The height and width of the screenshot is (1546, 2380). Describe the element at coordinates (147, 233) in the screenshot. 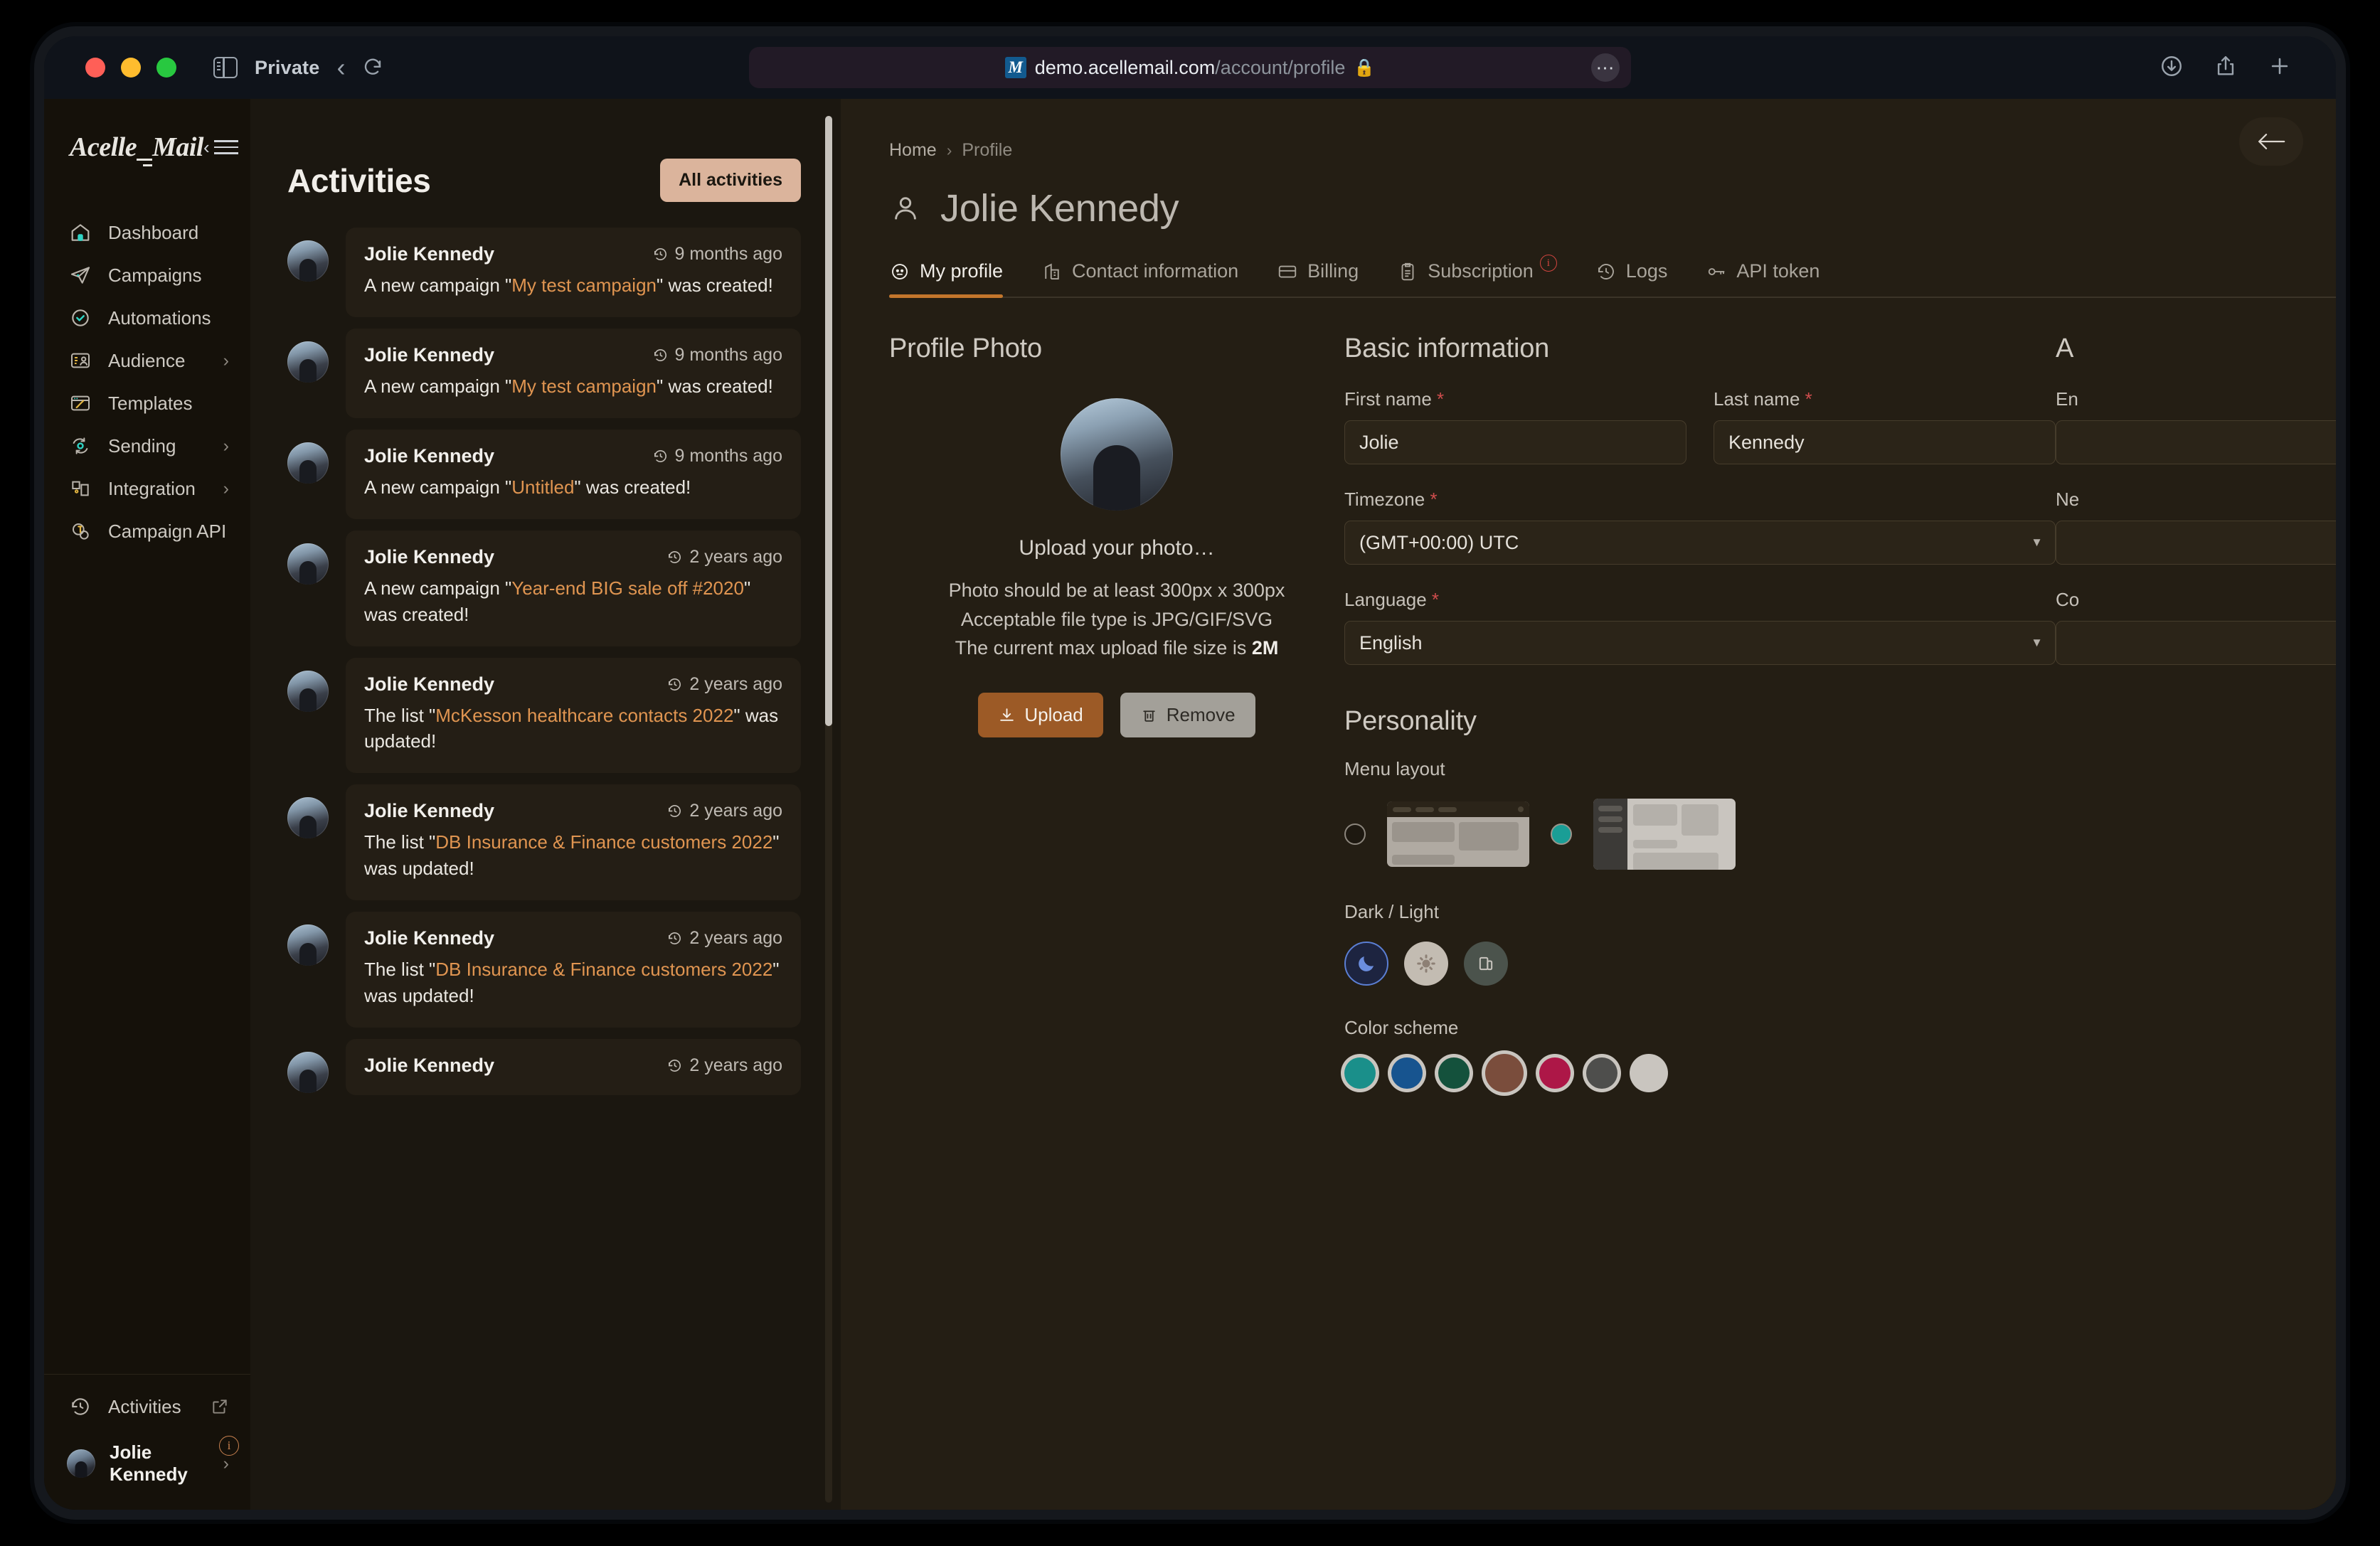

I see `sidebar-item-dashboard: Dashboard` at that location.